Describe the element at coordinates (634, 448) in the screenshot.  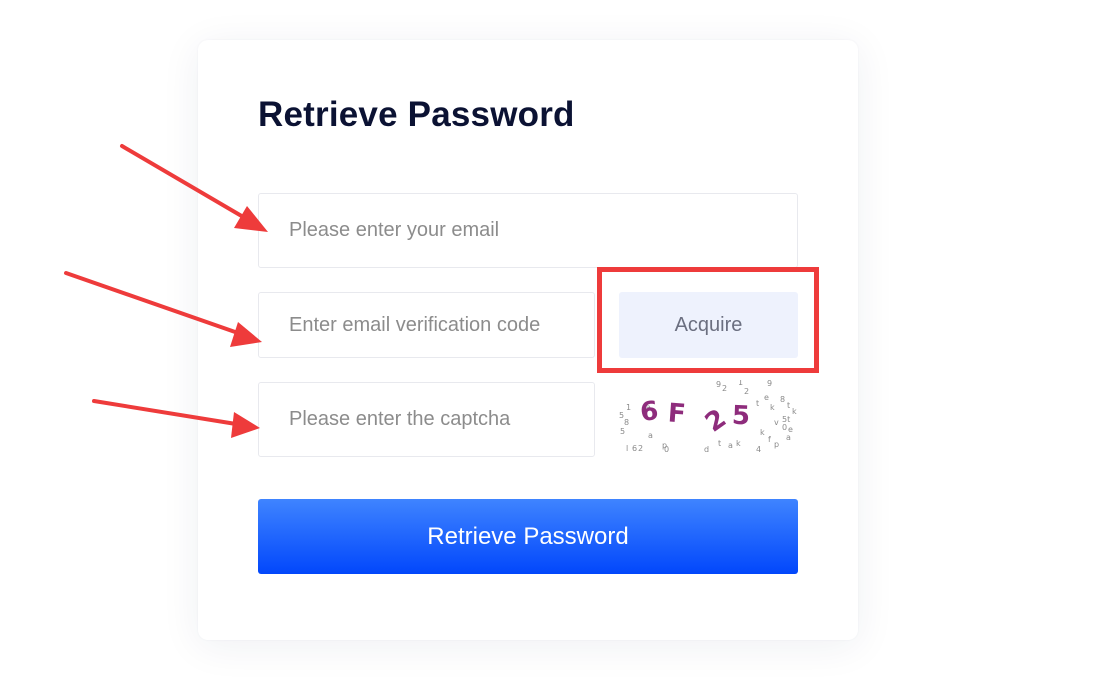
I see `svg-text: 6` at that location.